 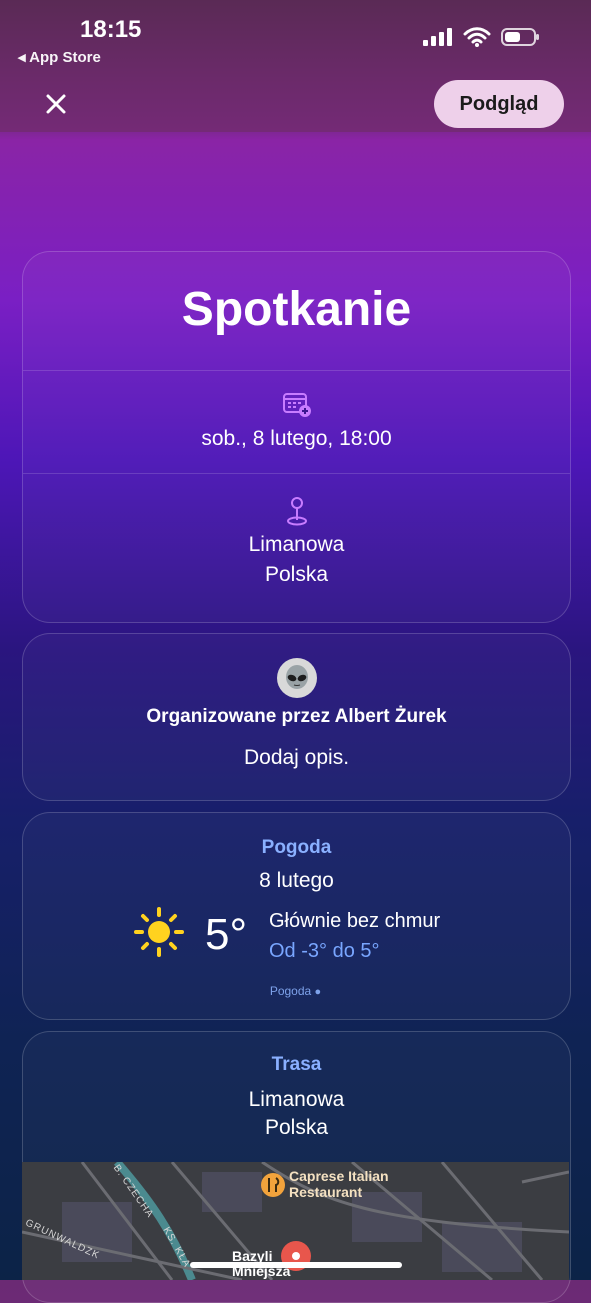 I want to click on location-city: Limanowa, so click(x=296, y=545).